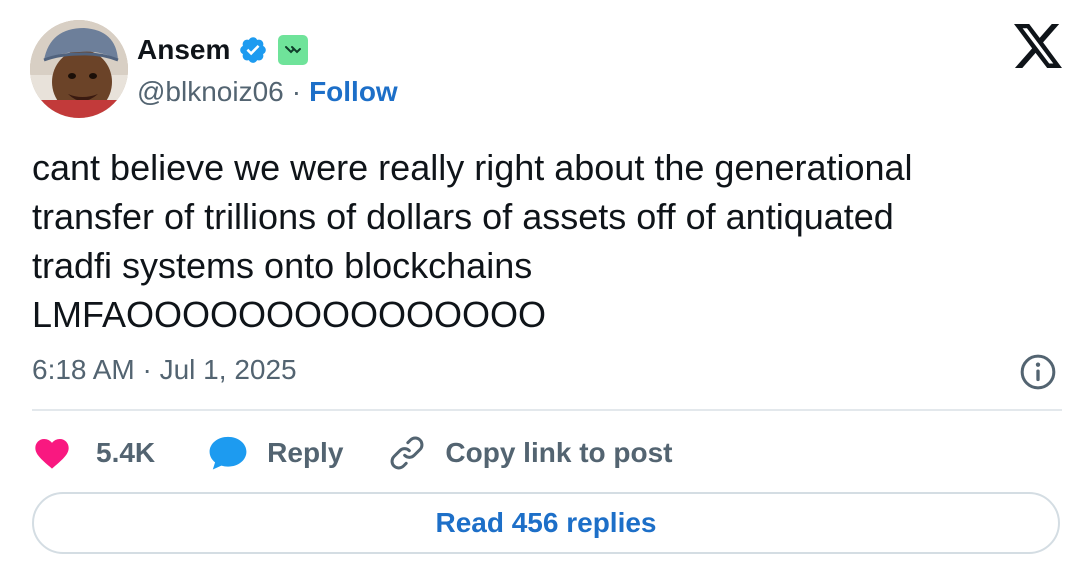 The image size is (1086, 588). What do you see at coordinates (93, 453) in the screenshot?
I see `like-button: 5.4K` at bounding box center [93, 453].